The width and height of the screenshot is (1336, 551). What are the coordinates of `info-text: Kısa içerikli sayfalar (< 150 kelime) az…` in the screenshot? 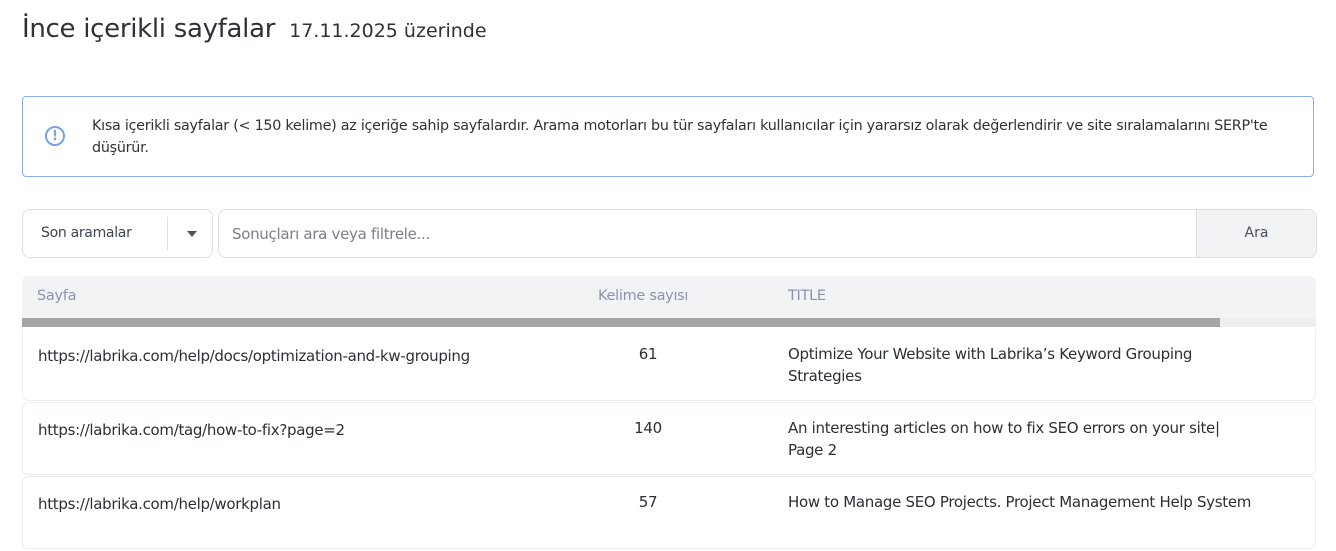 It's located at (680, 137).